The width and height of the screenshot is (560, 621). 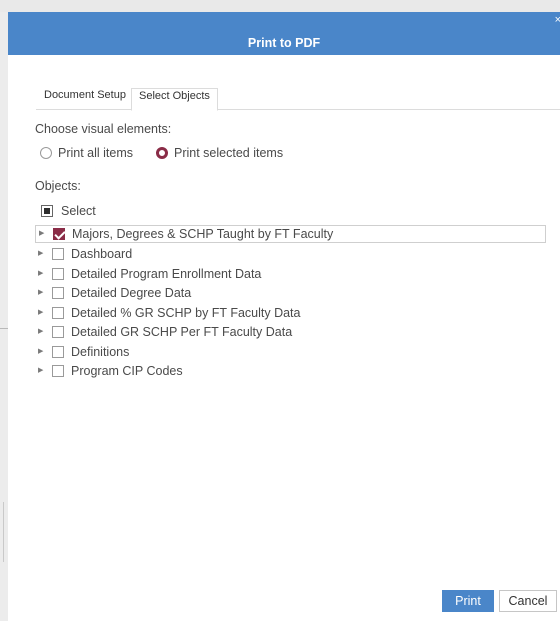 What do you see at coordinates (103, 129) in the screenshot?
I see `choose-visual-elements-label: Choose visual elements:` at bounding box center [103, 129].